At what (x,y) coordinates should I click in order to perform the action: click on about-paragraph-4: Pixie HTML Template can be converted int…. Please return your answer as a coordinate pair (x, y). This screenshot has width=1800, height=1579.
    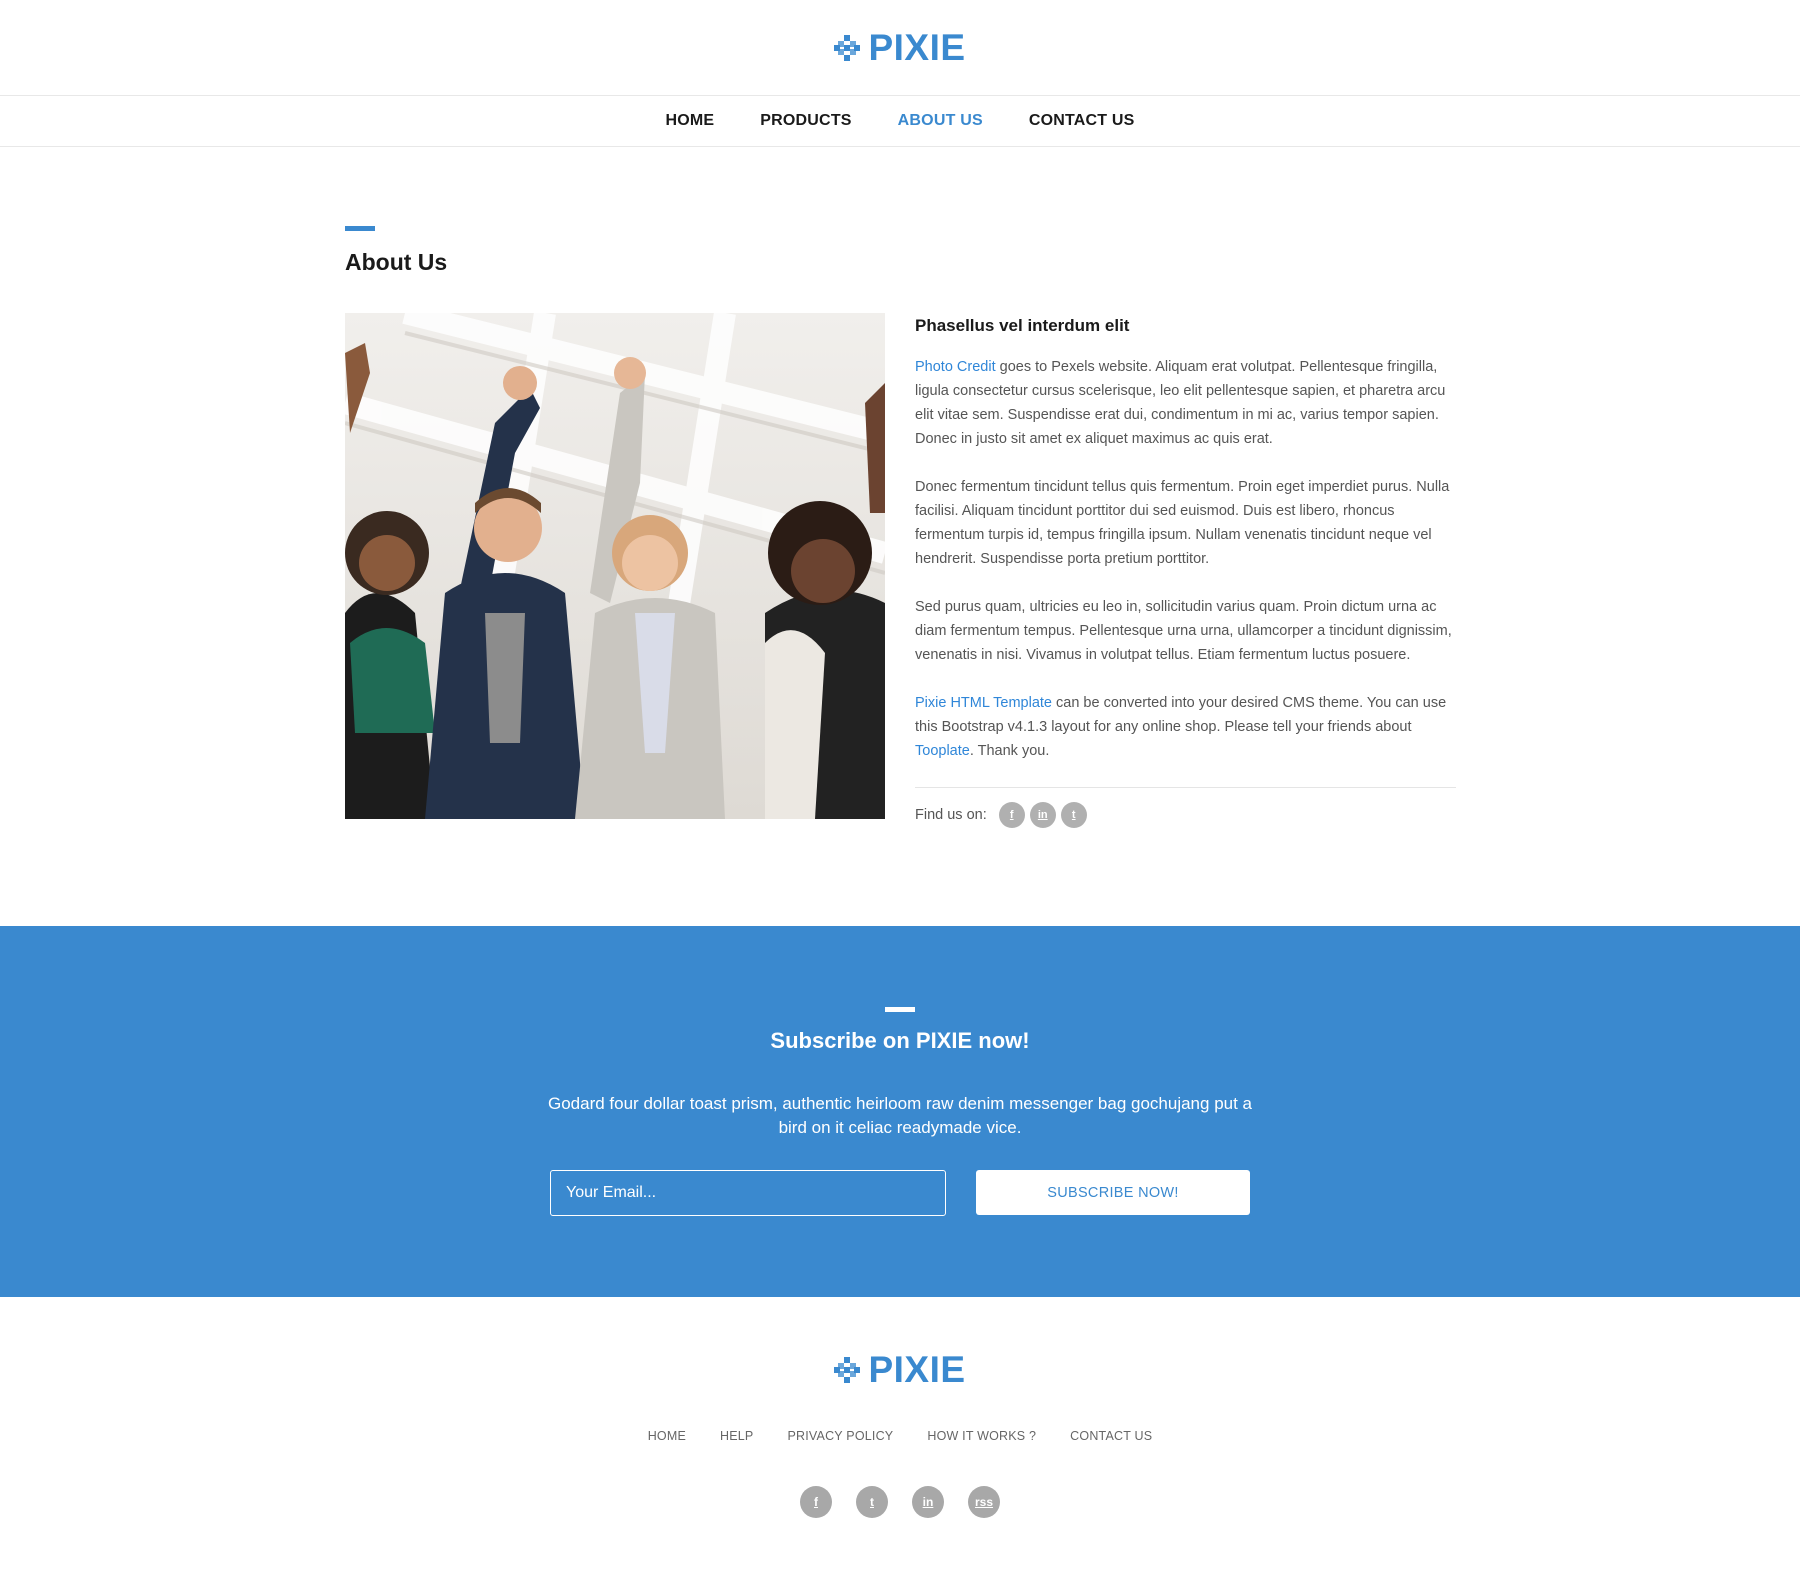
    Looking at the image, I should click on (1181, 727).